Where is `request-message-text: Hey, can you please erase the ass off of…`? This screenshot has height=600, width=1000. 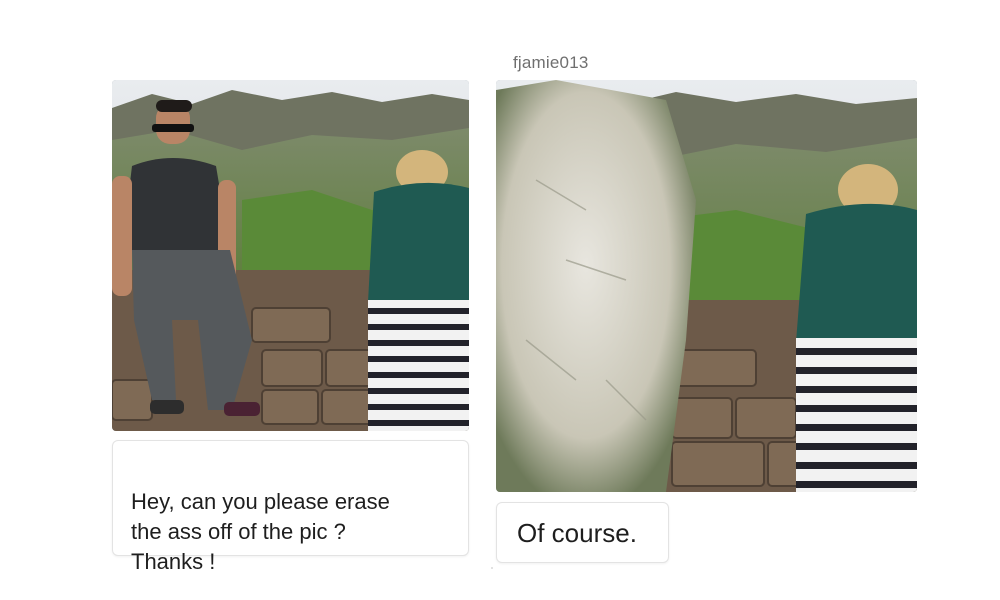
request-message-text: Hey, can you please erase the ass off of… is located at coordinates (260, 531).